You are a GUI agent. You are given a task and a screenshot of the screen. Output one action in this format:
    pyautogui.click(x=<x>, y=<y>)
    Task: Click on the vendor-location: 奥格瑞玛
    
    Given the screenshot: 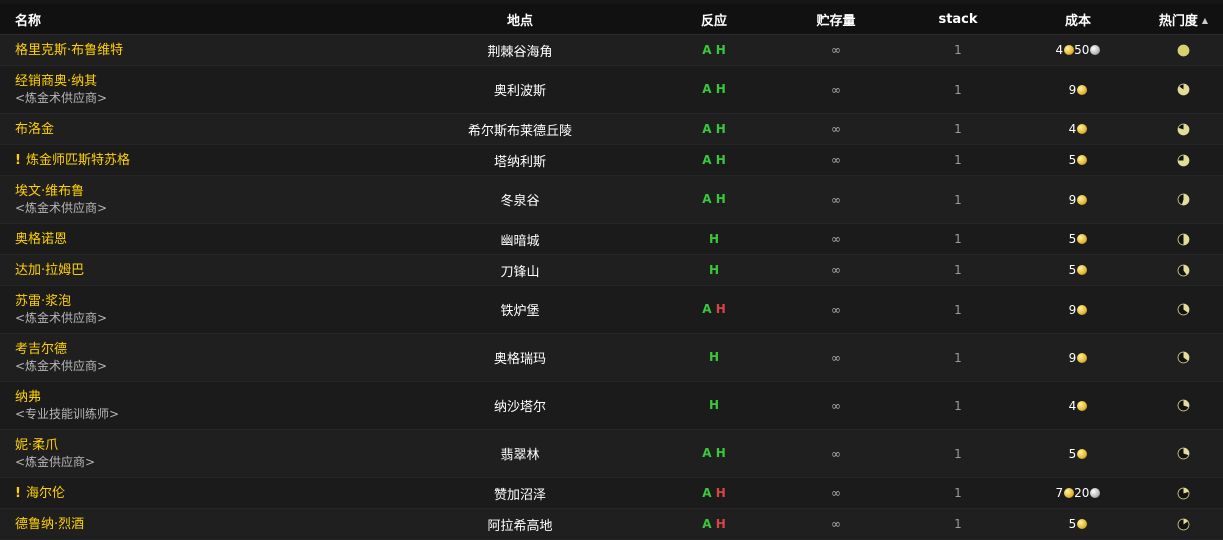 What is the action you would take?
    pyautogui.click(x=520, y=357)
    